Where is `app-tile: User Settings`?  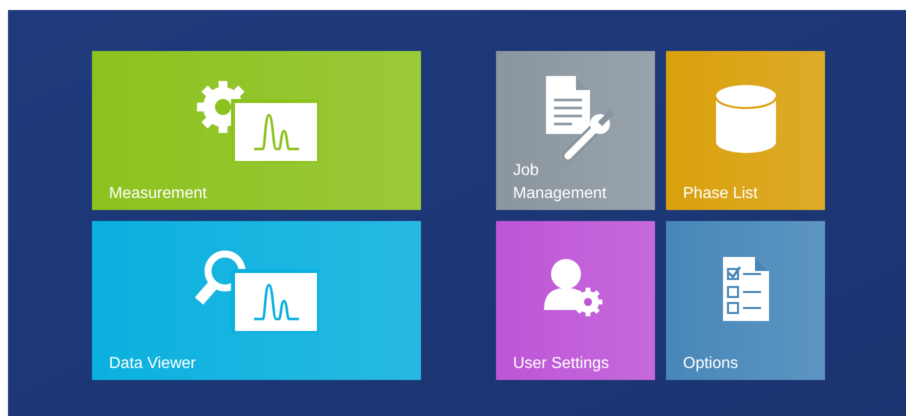 app-tile: User Settings is located at coordinates (575, 300).